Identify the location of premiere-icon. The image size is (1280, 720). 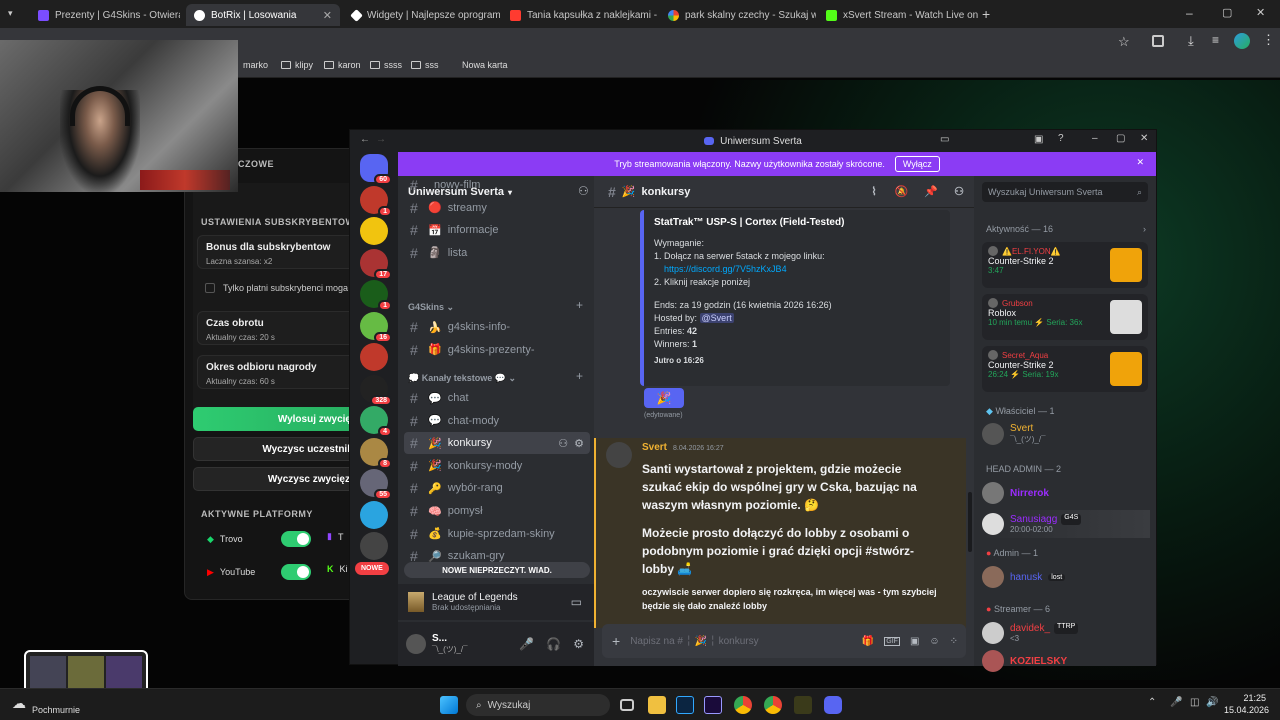
(713, 705).